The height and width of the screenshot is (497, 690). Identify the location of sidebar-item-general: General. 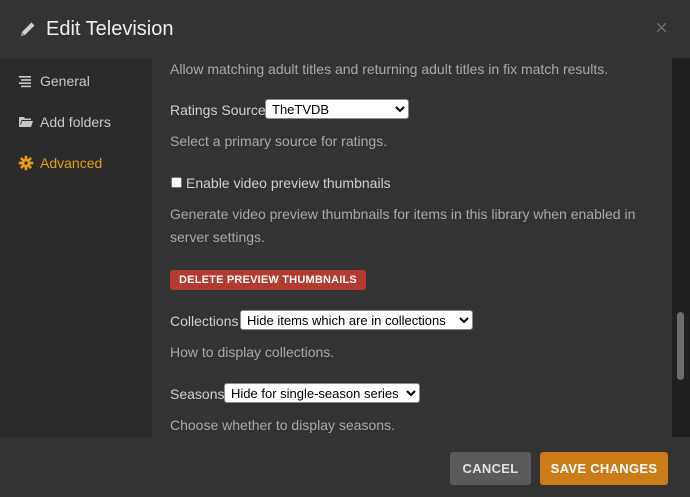
(76, 81).